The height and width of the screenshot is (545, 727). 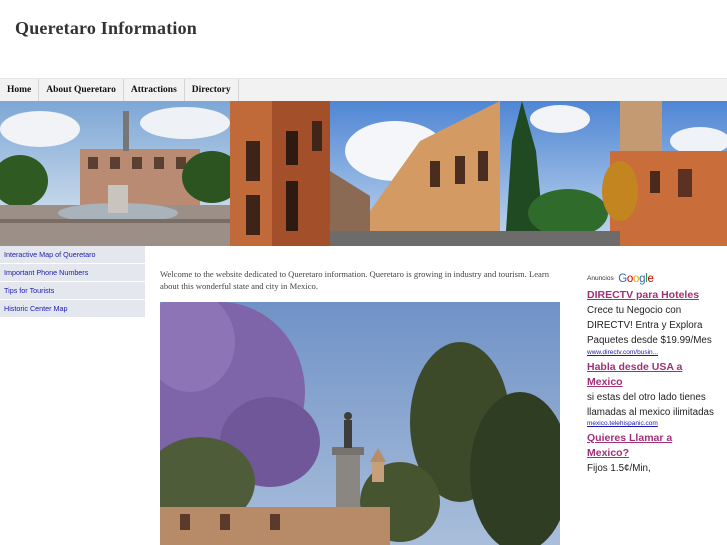 What do you see at coordinates (212, 90) in the screenshot?
I see `nav-directory: Directory` at bounding box center [212, 90].